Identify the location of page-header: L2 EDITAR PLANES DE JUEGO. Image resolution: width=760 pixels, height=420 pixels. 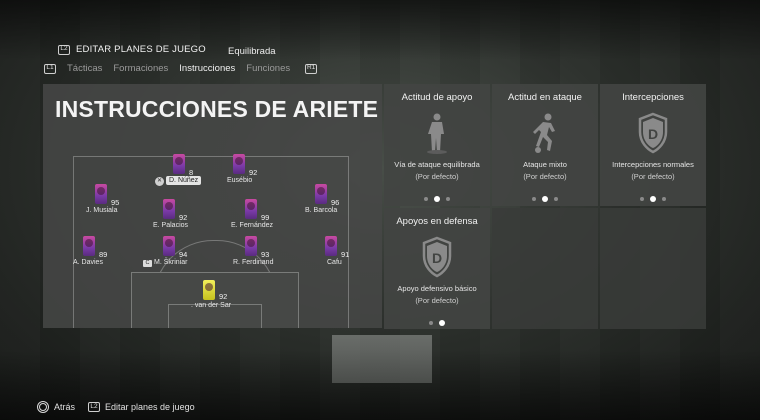
(132, 49).